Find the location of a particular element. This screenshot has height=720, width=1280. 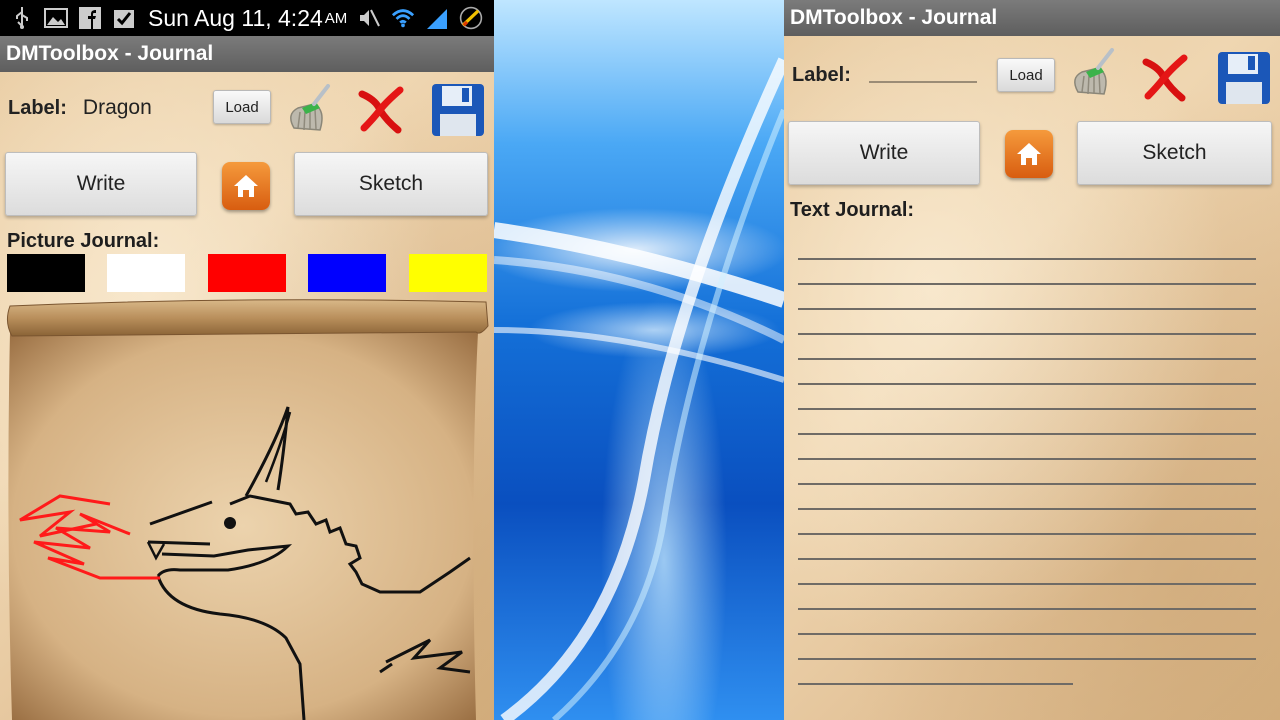

swatch-black is located at coordinates (46, 273).